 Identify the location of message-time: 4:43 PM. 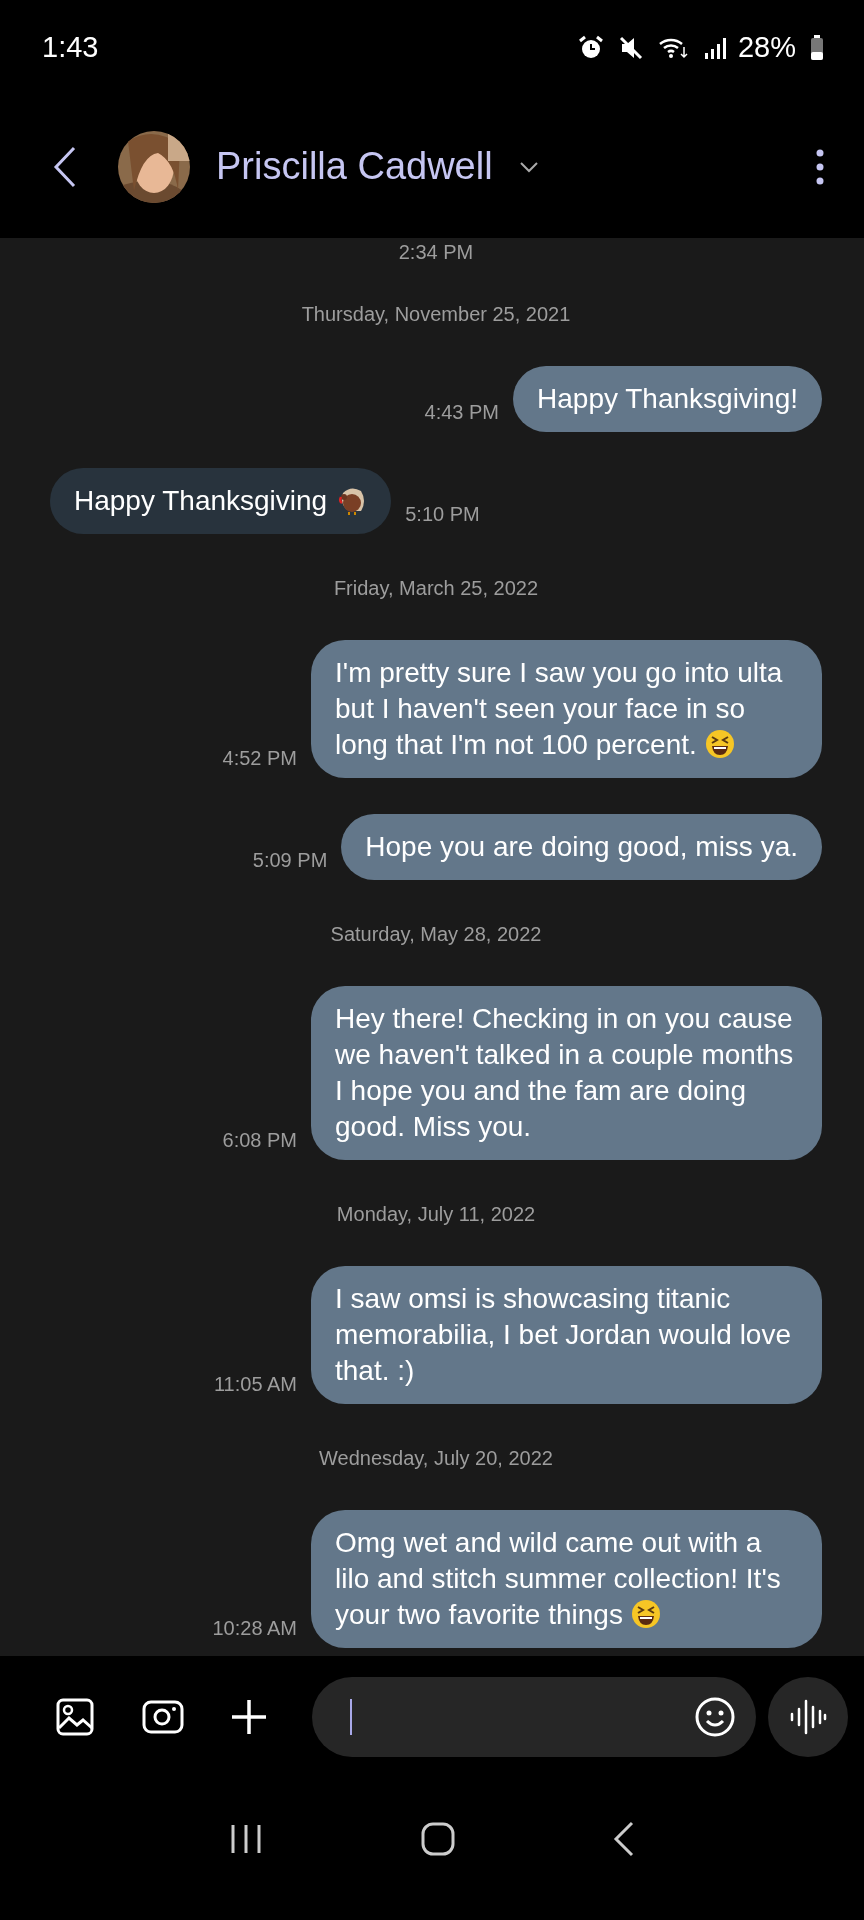
(462, 413).